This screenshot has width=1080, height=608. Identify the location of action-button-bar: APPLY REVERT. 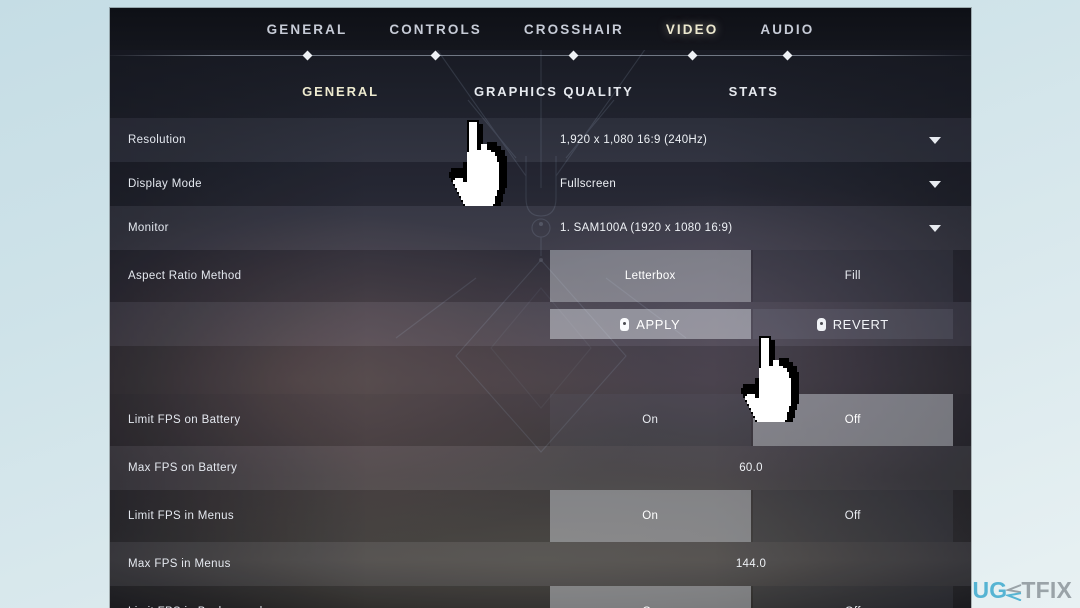
(751, 324).